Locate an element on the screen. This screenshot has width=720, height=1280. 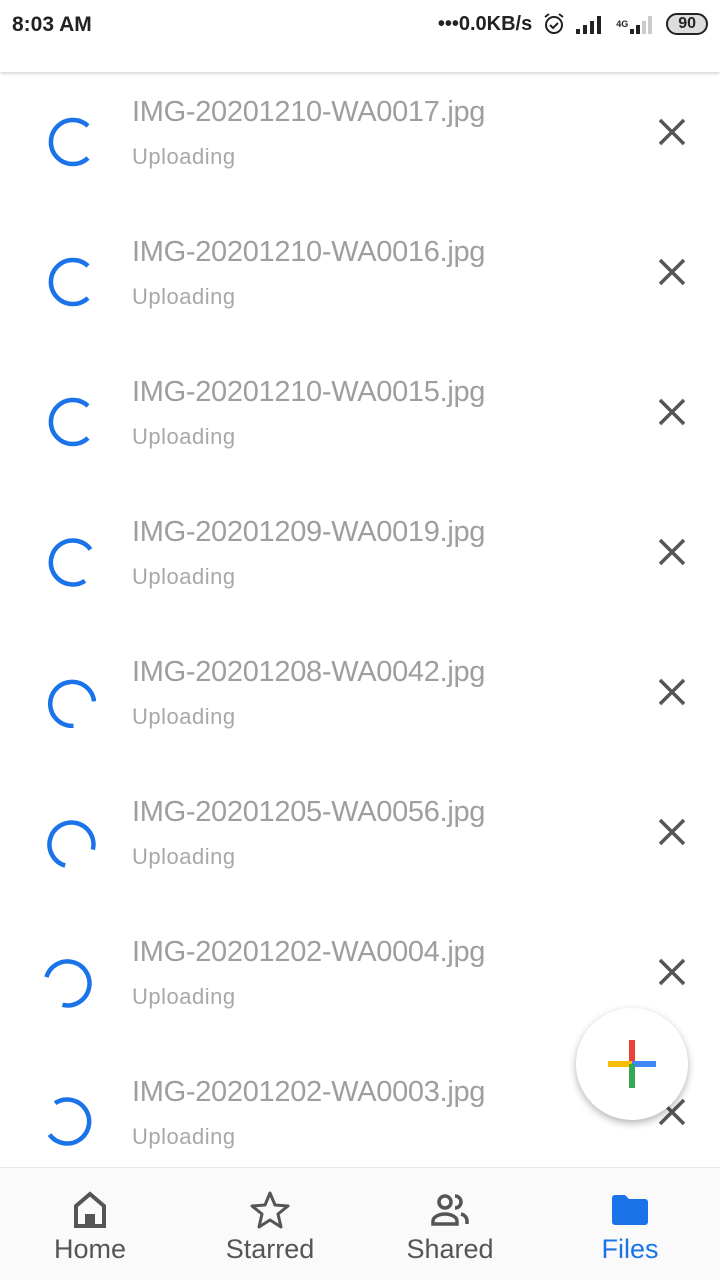
upload-row: IMG-20201208-WA0042.jpg Uploading is located at coordinates (360, 702).